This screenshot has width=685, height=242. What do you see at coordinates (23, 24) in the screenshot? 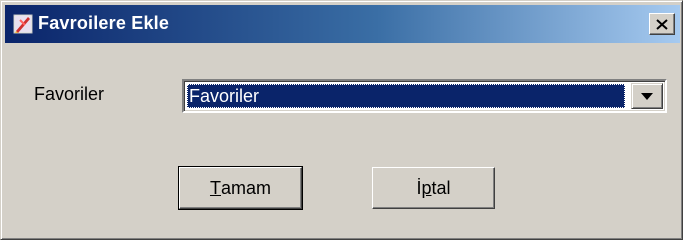
I see `favorites-app-icon` at bounding box center [23, 24].